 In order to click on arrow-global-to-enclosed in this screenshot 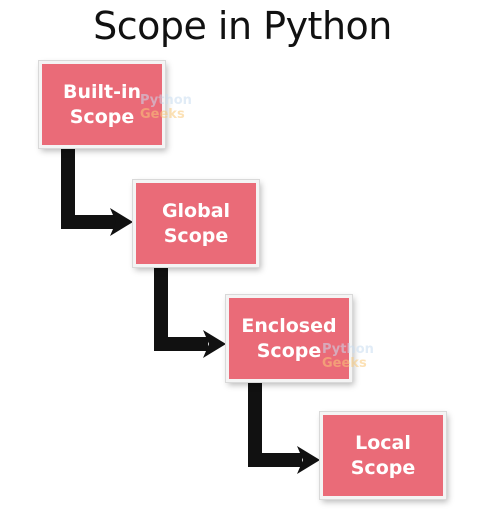, I will do `click(181, 309)`.